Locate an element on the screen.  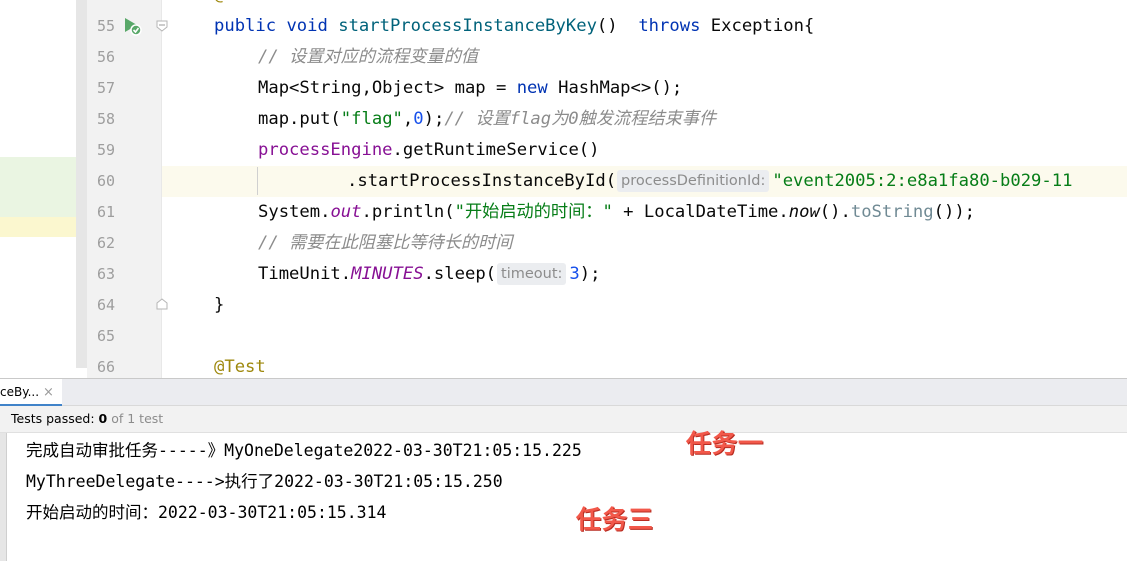
static-field: MINUTES is located at coordinates (387, 274).